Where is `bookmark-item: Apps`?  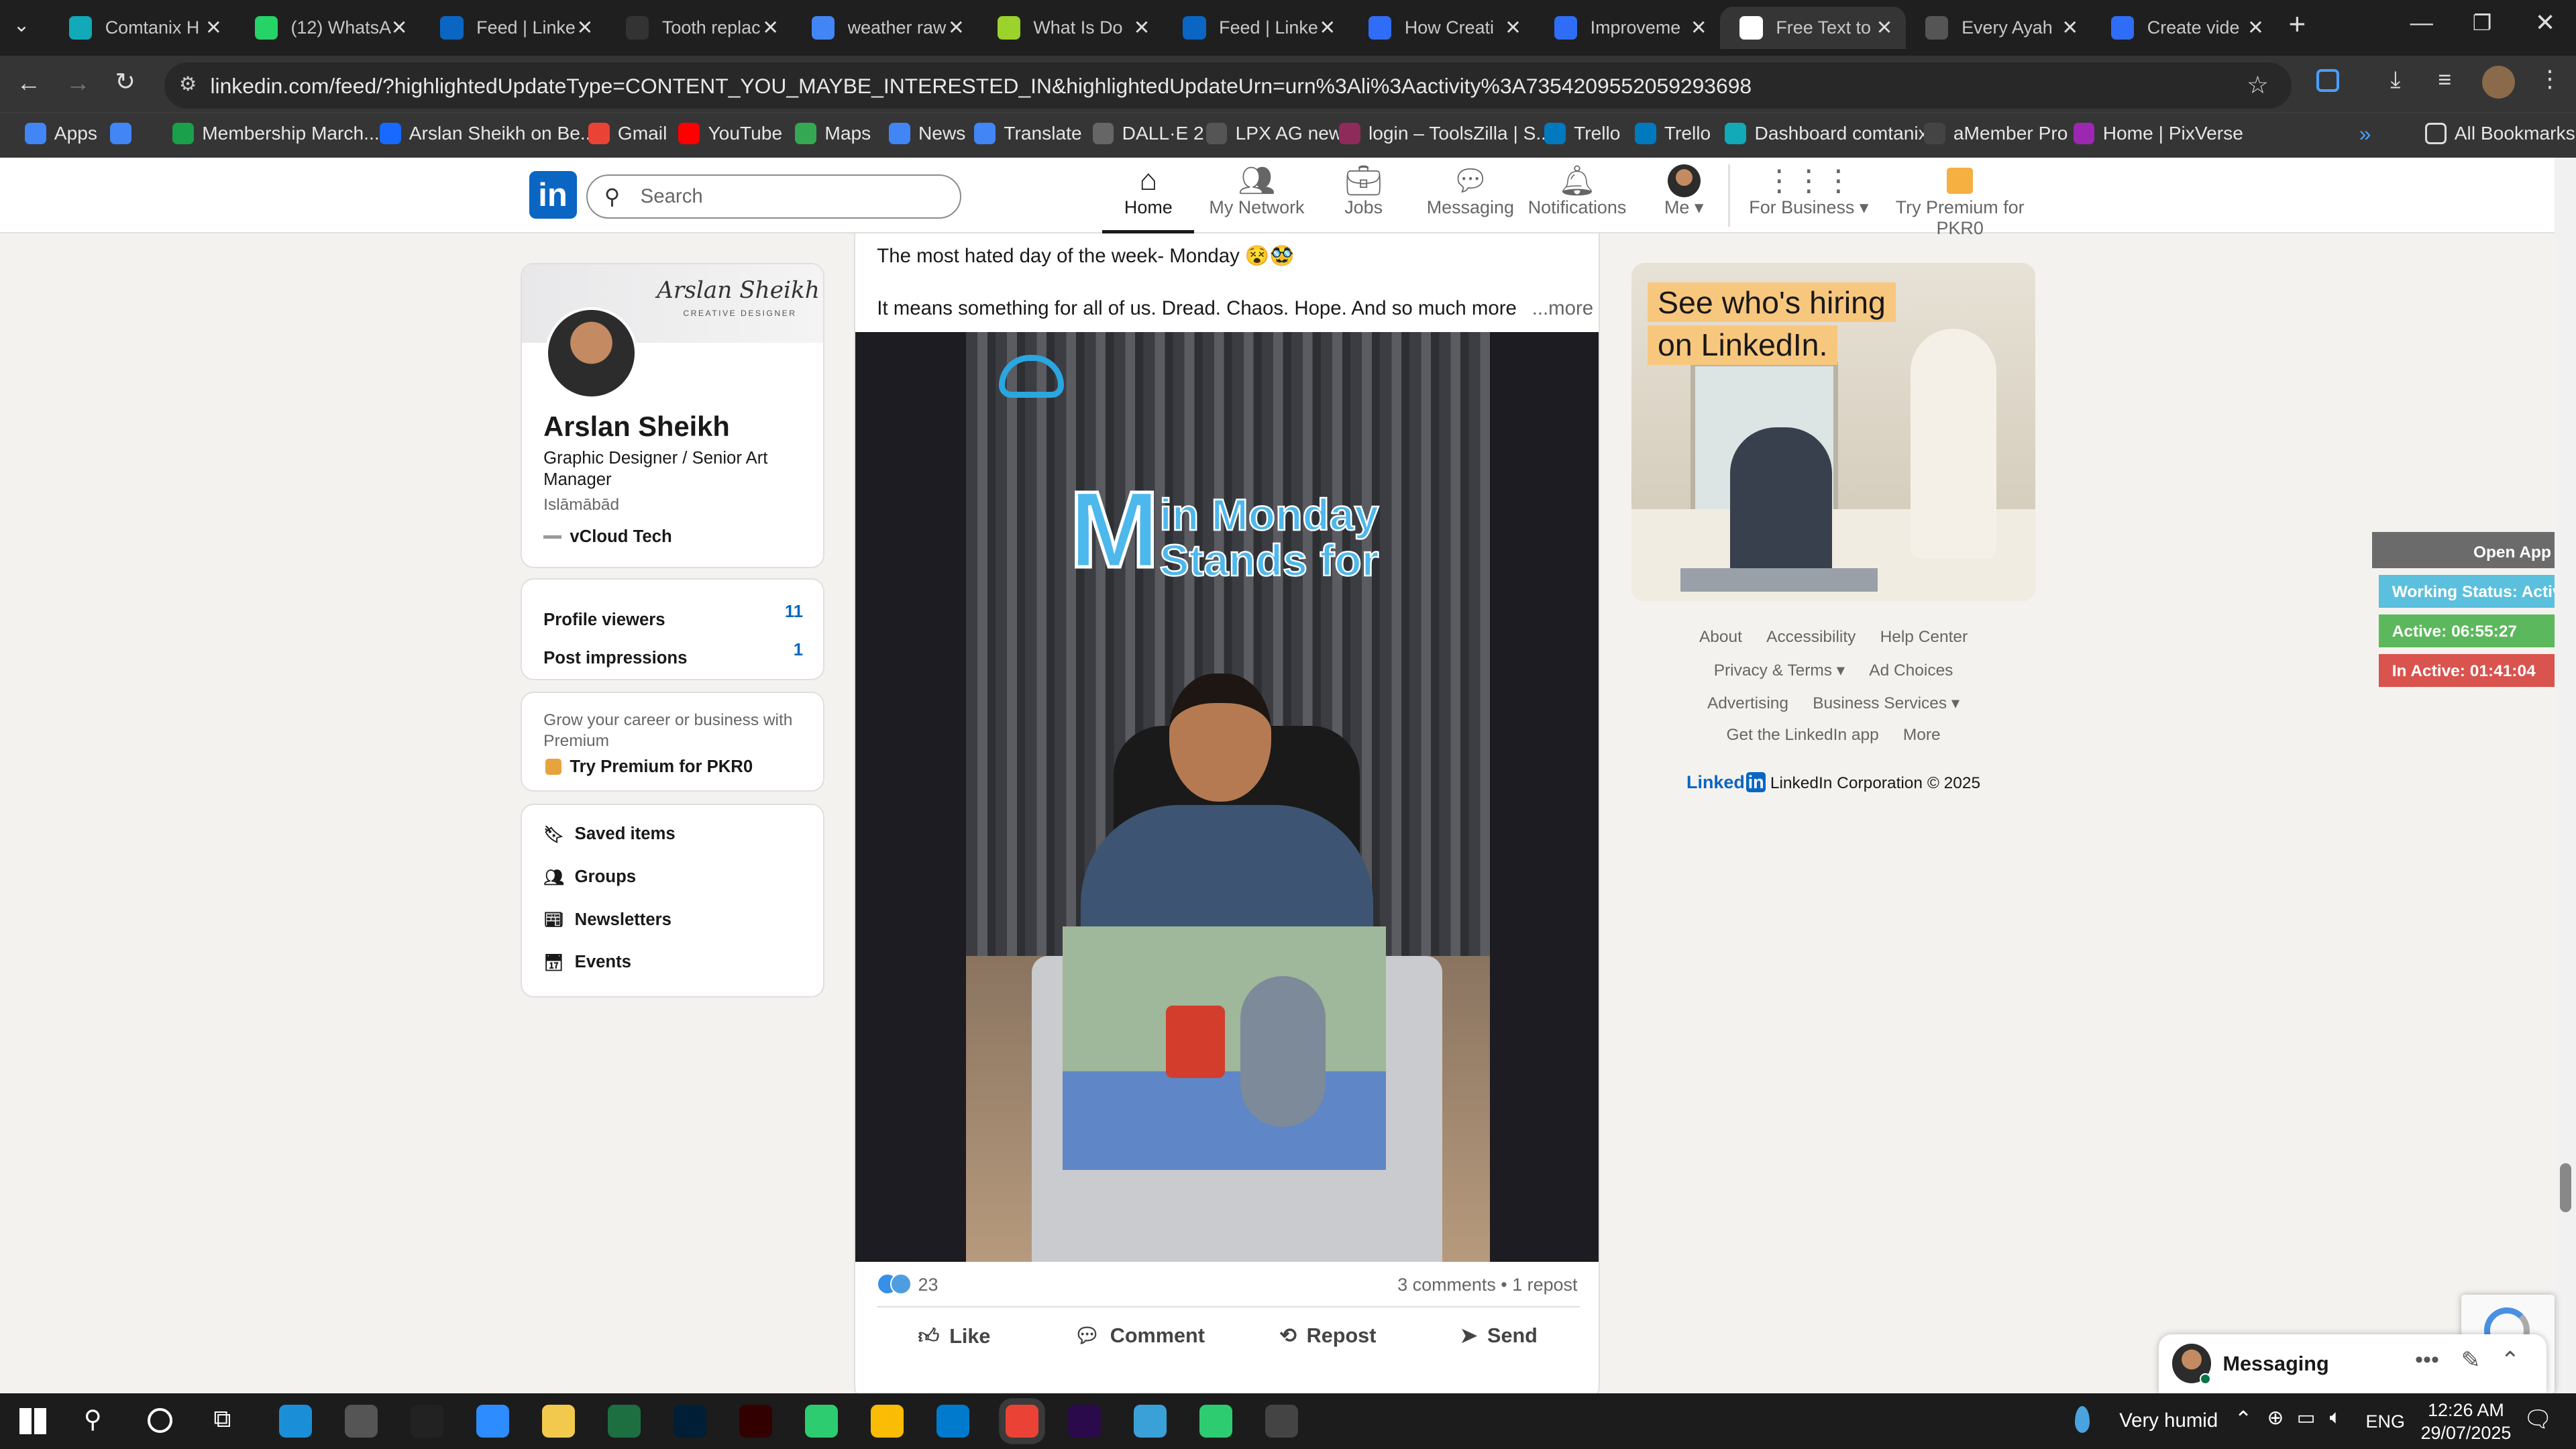 bookmark-item: Apps is located at coordinates (60, 134).